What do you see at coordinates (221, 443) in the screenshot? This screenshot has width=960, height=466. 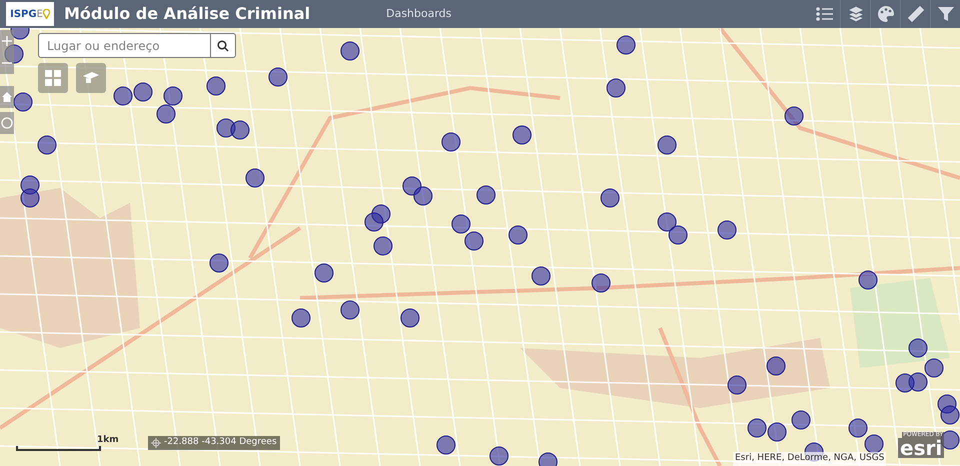 I see `coordinates-text: -22.888 -43.304 Degrees` at bounding box center [221, 443].